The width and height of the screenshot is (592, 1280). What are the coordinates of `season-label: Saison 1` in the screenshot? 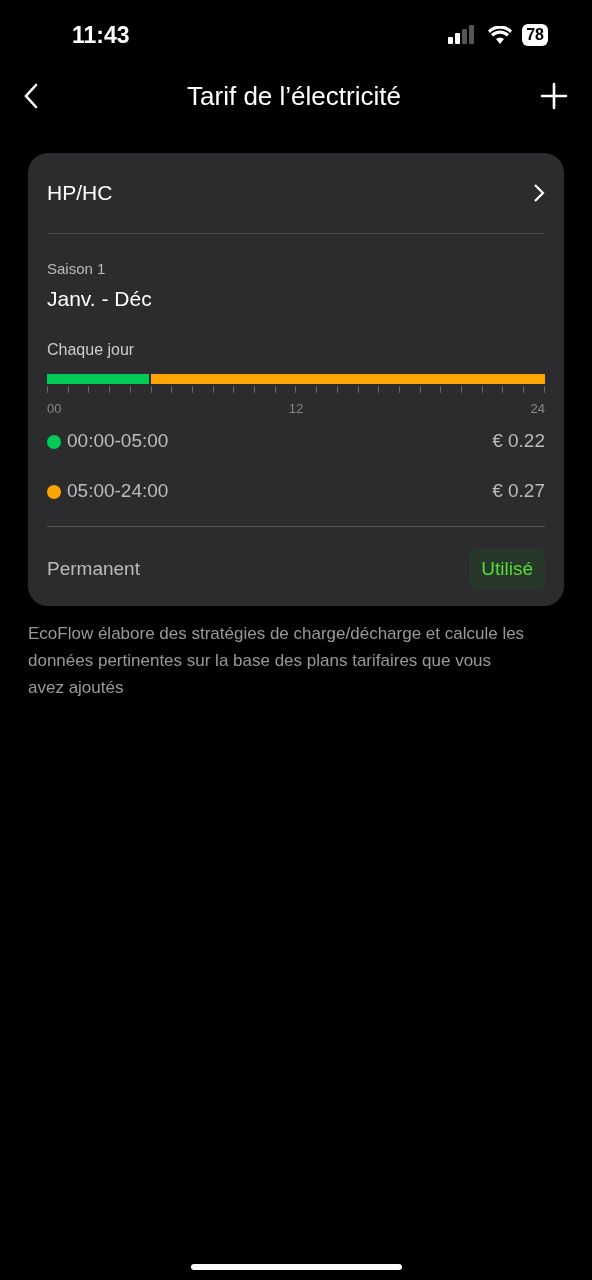 It's located at (77, 269).